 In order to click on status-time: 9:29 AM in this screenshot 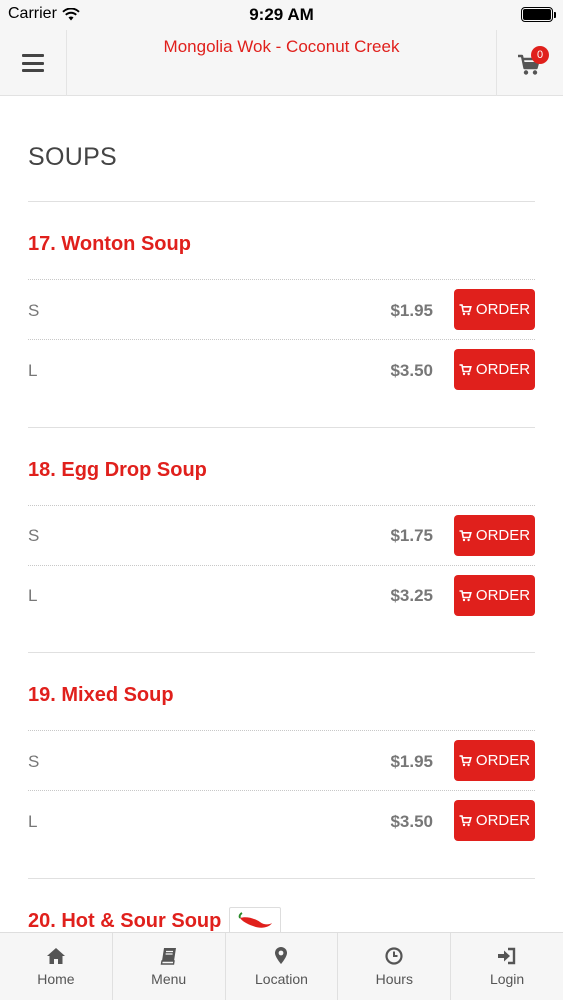, I will do `click(281, 14)`.